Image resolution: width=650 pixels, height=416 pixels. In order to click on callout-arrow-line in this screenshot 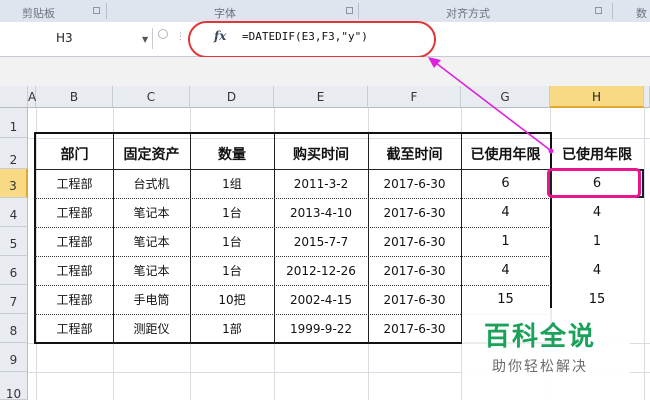, I will do `click(491, 105)`.